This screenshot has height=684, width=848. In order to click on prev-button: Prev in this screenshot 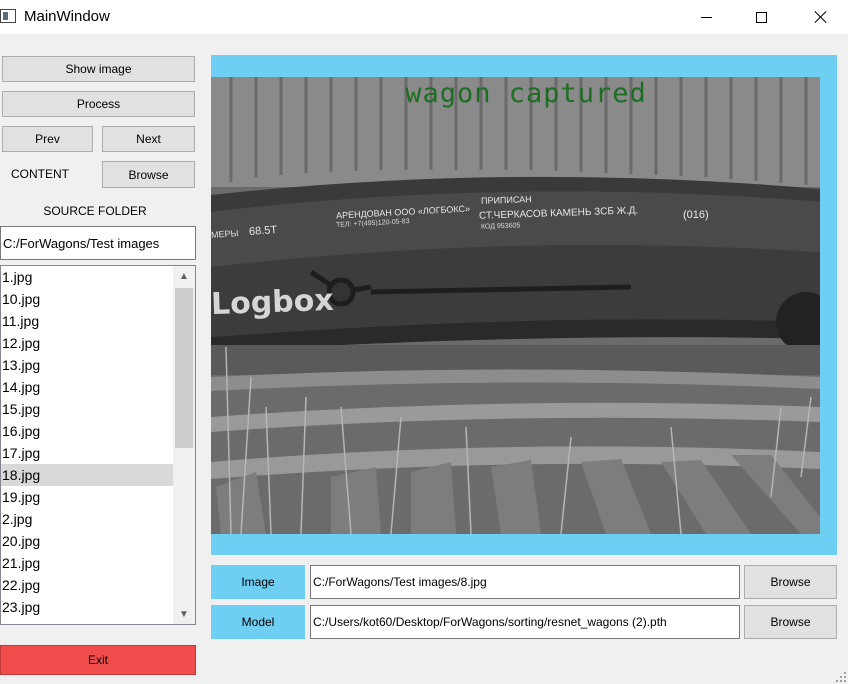, I will do `click(47, 139)`.